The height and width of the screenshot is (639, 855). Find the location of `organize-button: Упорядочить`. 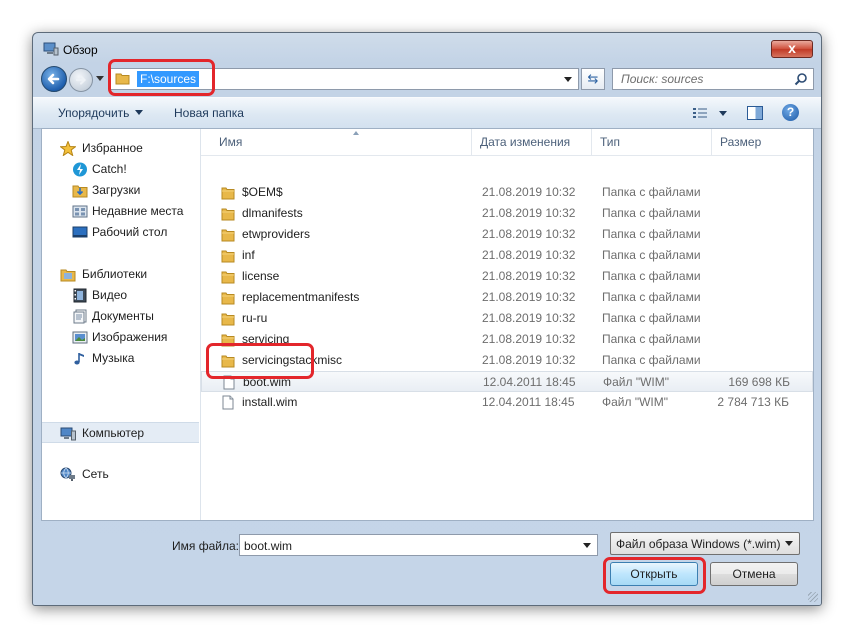

organize-button: Упорядочить is located at coordinates (101, 113).